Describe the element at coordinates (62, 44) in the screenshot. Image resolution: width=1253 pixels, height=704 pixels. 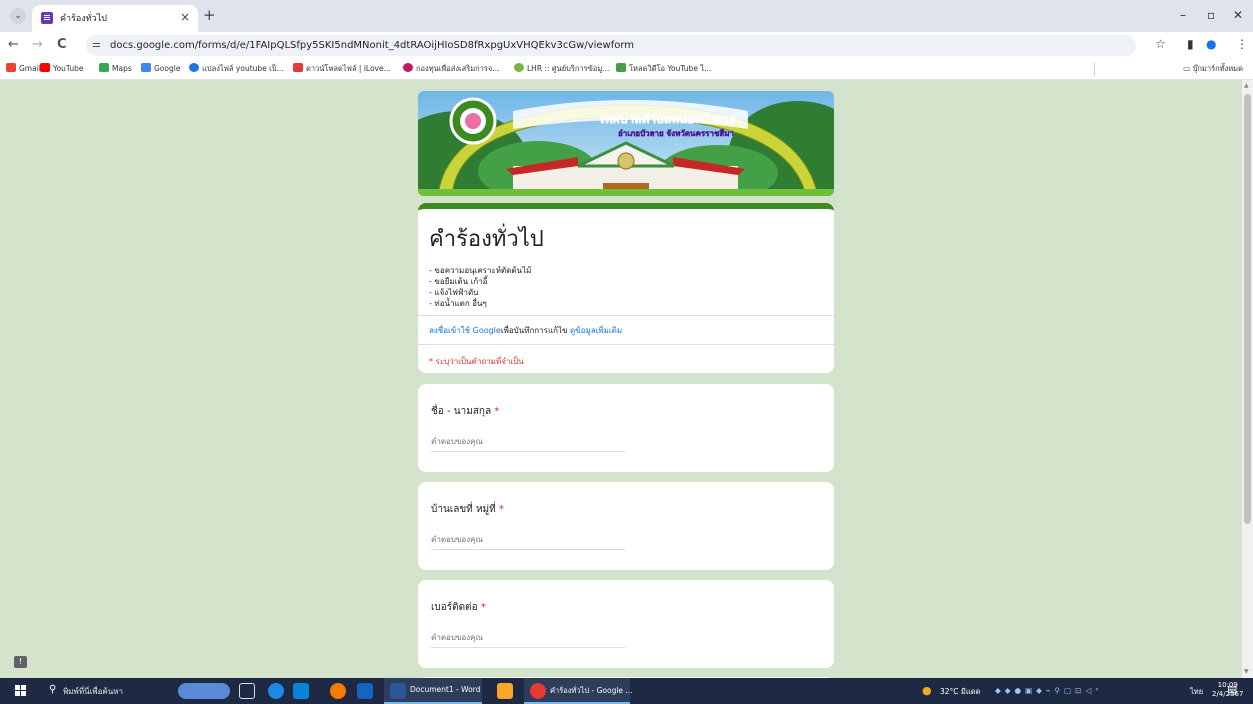
I see `reload-button: C` at that location.